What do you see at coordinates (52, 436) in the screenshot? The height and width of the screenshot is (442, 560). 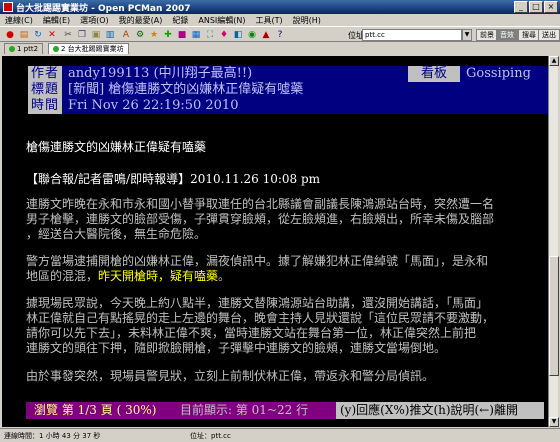 I see `connection-time: 連線時間：1 小時 43 分 37 秒` at bounding box center [52, 436].